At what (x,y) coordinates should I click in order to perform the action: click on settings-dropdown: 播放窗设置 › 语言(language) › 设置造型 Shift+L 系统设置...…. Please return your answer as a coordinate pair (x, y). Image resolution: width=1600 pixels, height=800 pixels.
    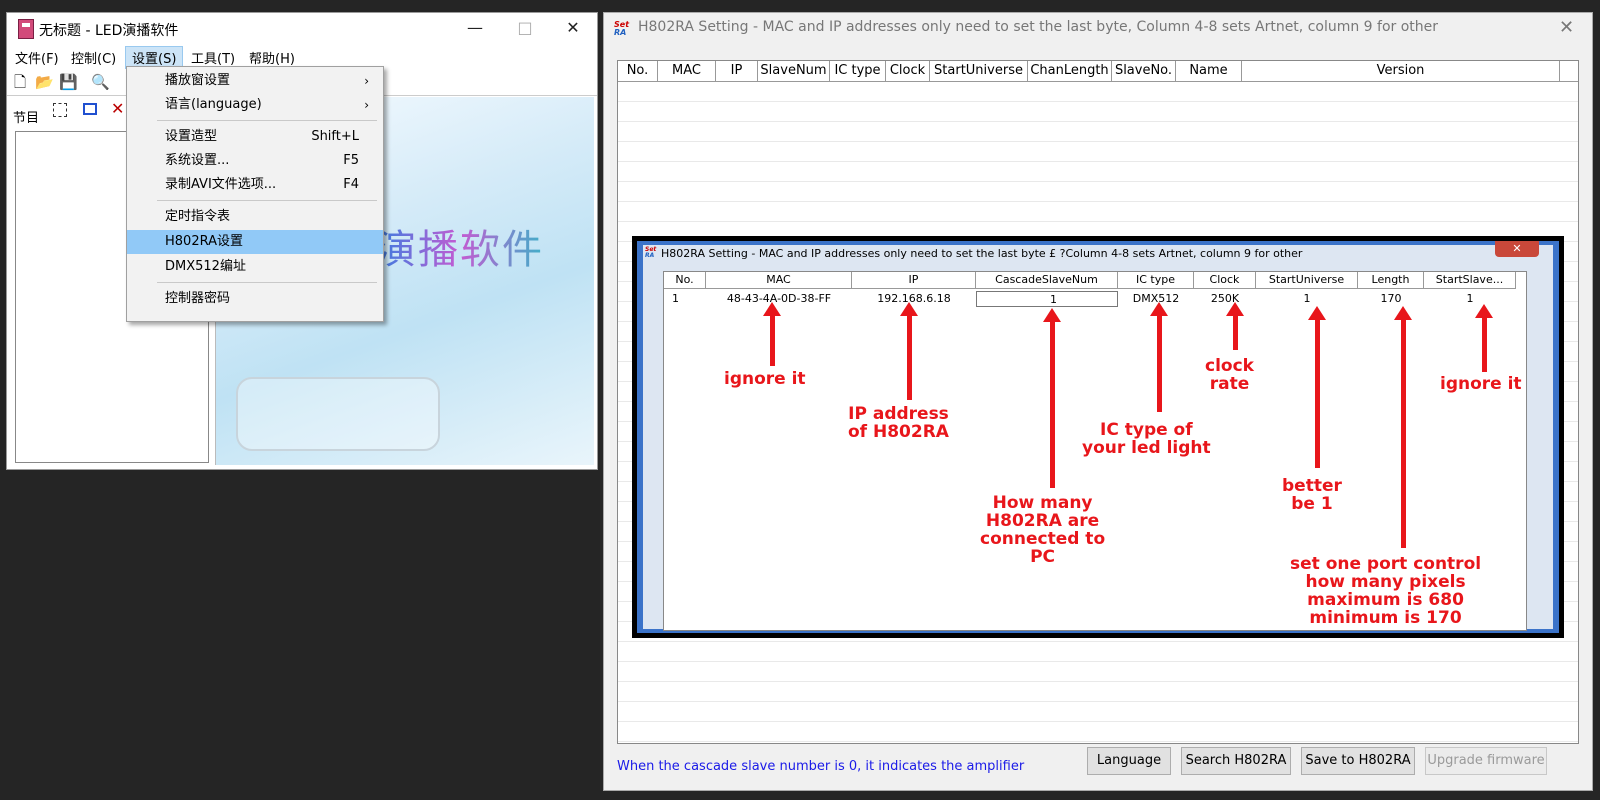
    Looking at the image, I should click on (255, 194).